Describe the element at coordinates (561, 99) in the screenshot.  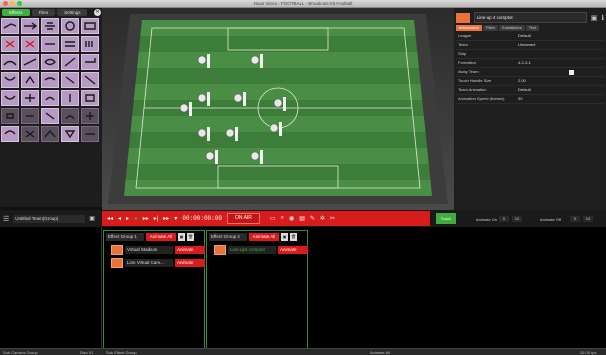
I see `property-value: 30` at that location.